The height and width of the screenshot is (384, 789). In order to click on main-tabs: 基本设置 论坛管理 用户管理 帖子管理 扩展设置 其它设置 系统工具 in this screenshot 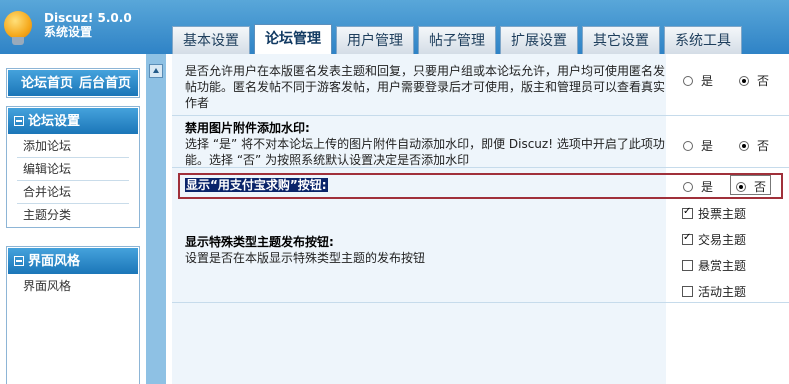, I will do `click(457, 39)`.